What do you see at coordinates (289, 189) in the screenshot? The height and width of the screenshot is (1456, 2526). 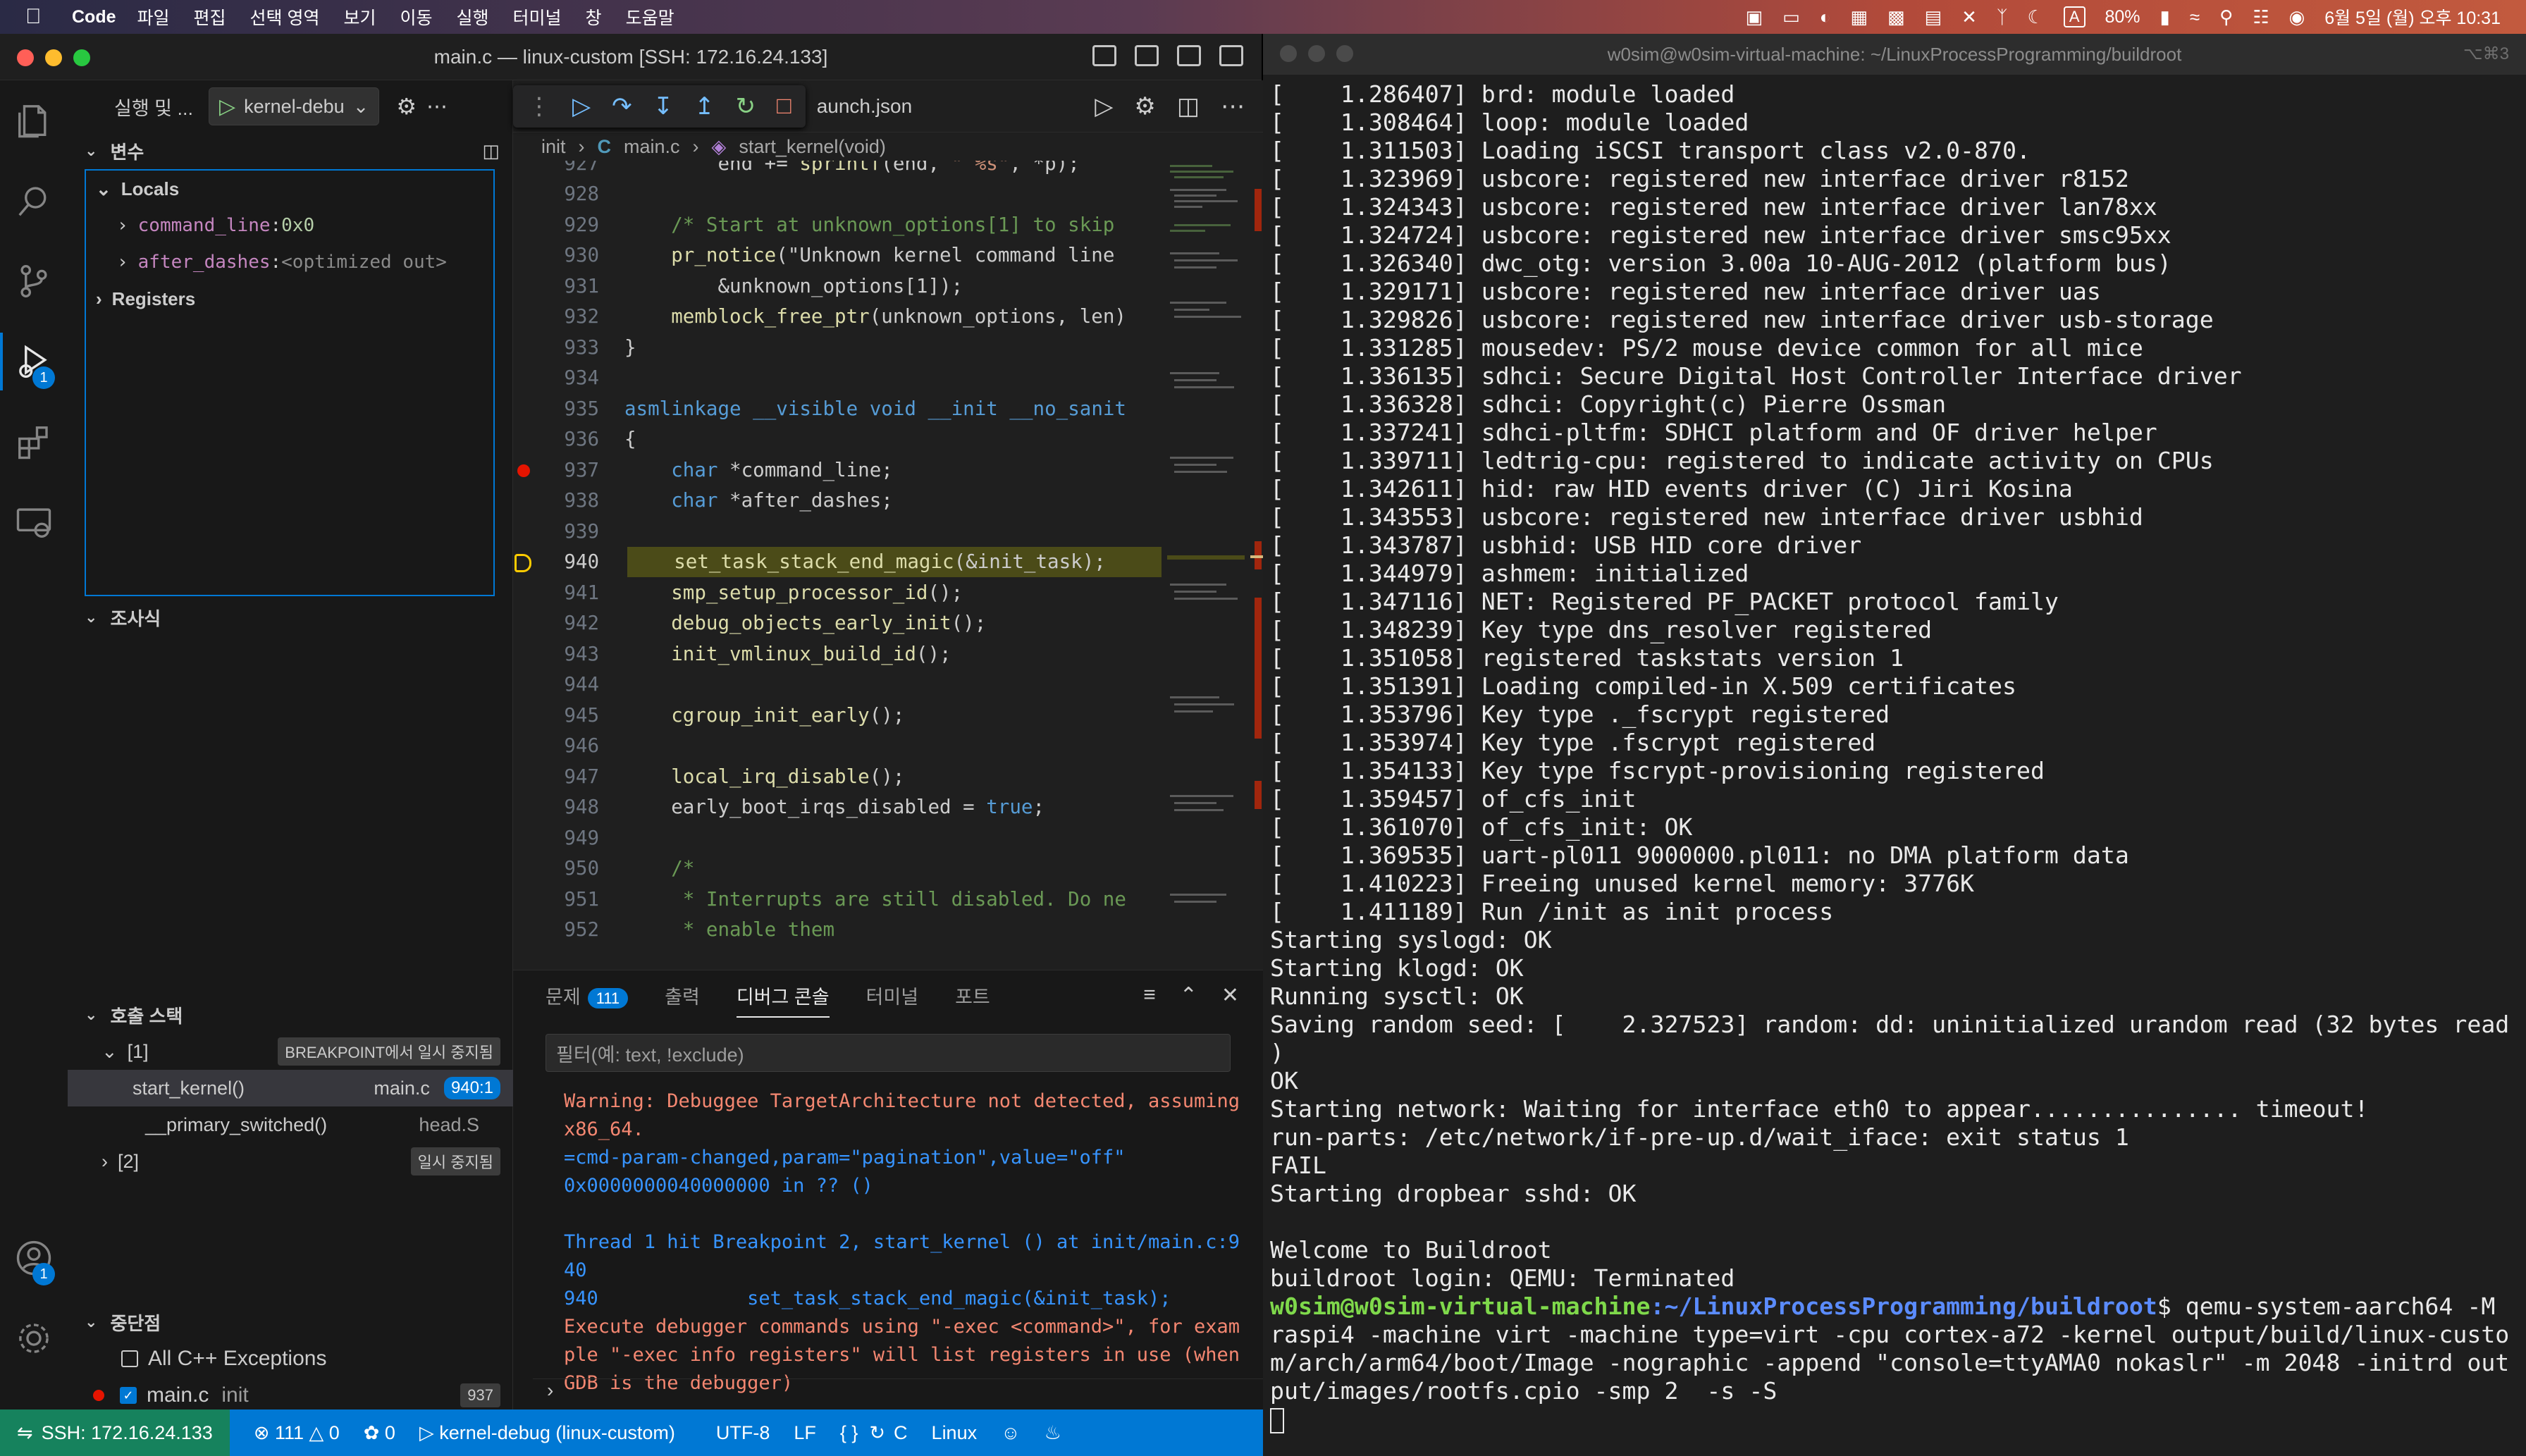 I see `locals-scope: ⌄ Locals` at bounding box center [289, 189].